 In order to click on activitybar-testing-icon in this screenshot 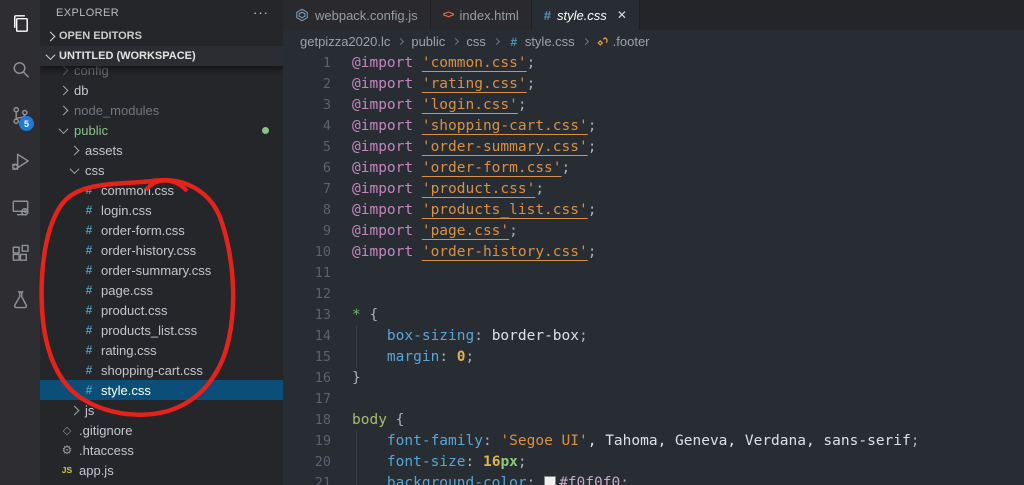, I will do `click(20, 299)`.